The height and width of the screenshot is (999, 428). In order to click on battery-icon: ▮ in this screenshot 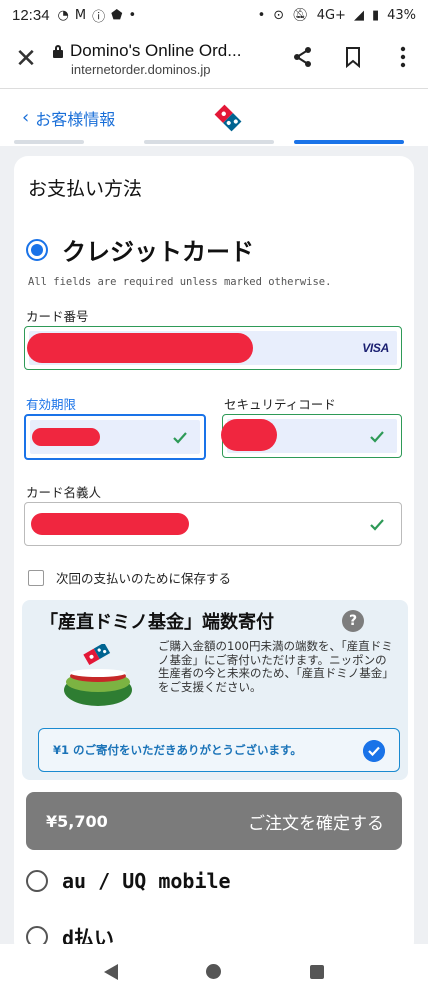, I will do `click(375, 15)`.